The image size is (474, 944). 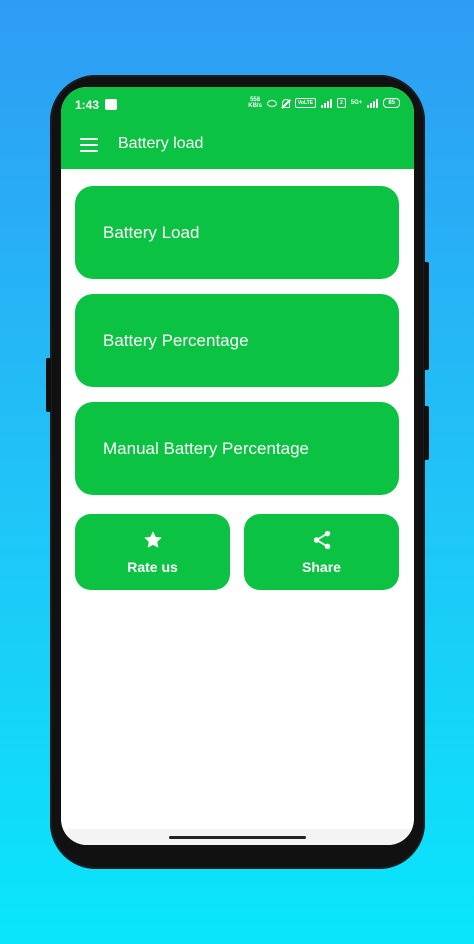 I want to click on battery-load-button: Battery Load, so click(x=237, y=232).